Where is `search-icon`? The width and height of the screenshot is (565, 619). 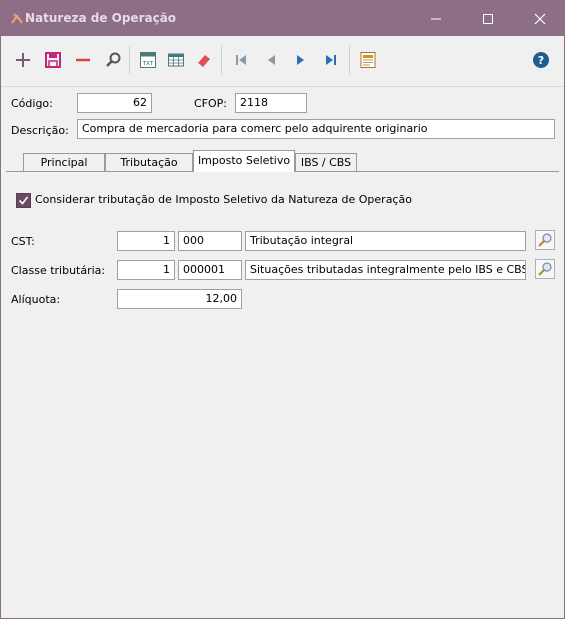 search-icon is located at coordinates (113, 59).